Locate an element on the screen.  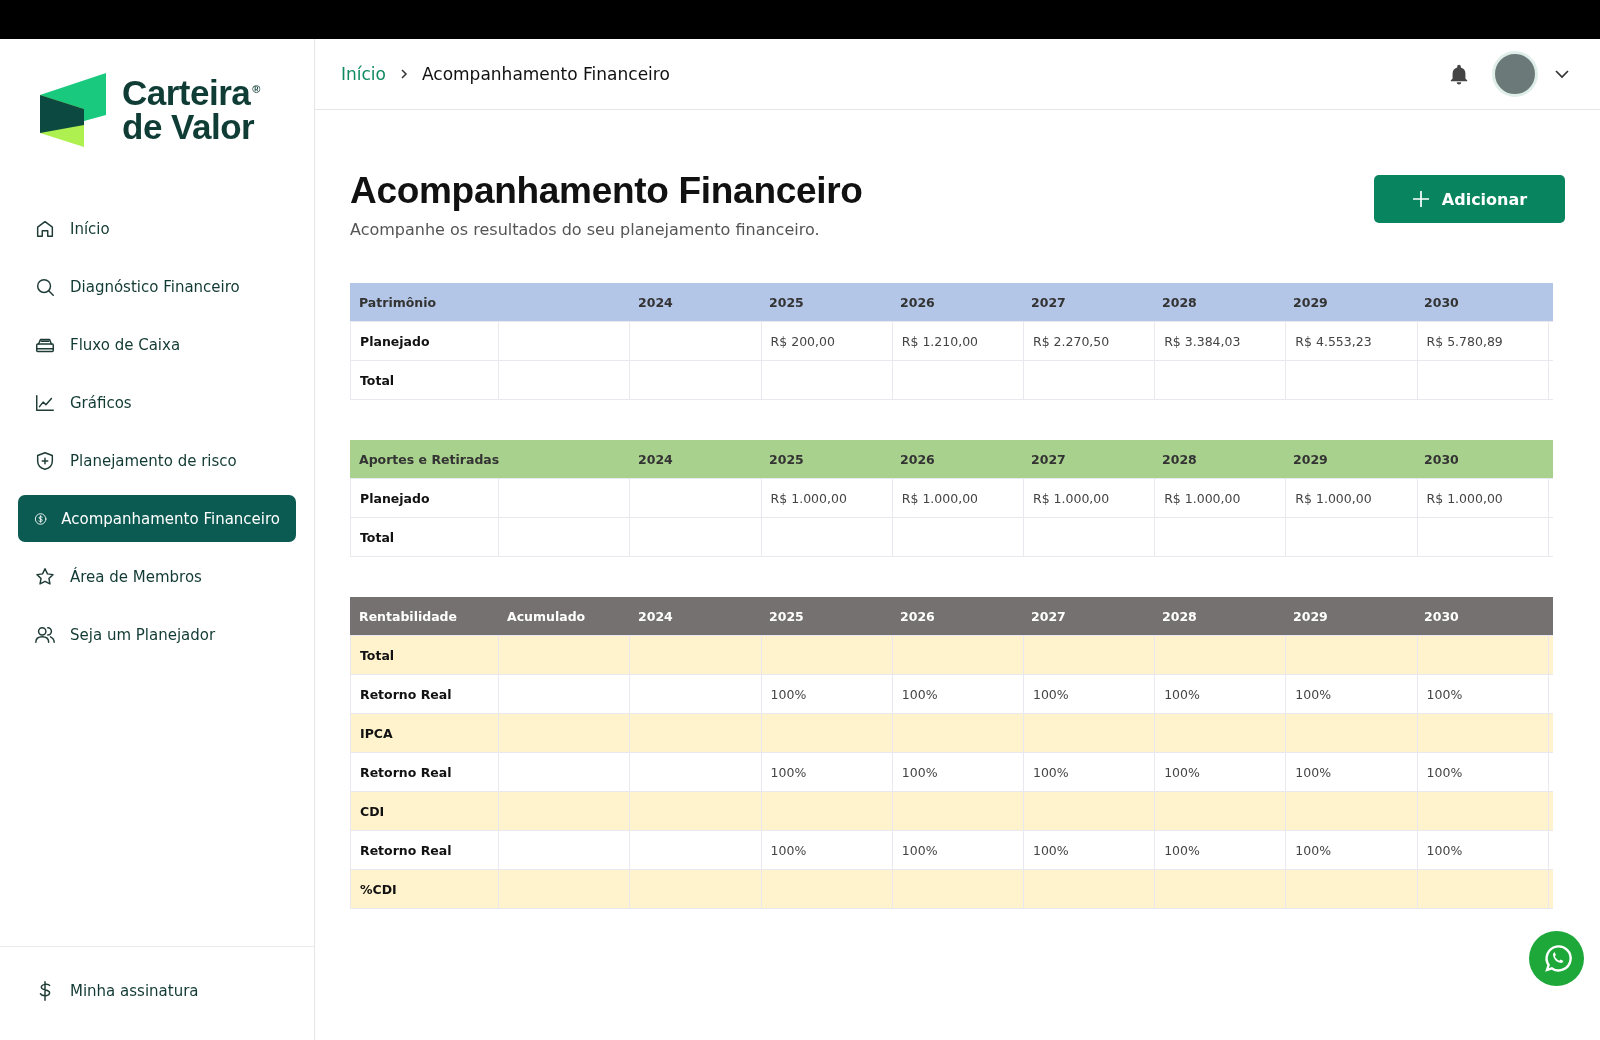
logo-text: Carteira$^{®}$ de Valor is located at coordinates (191, 110).